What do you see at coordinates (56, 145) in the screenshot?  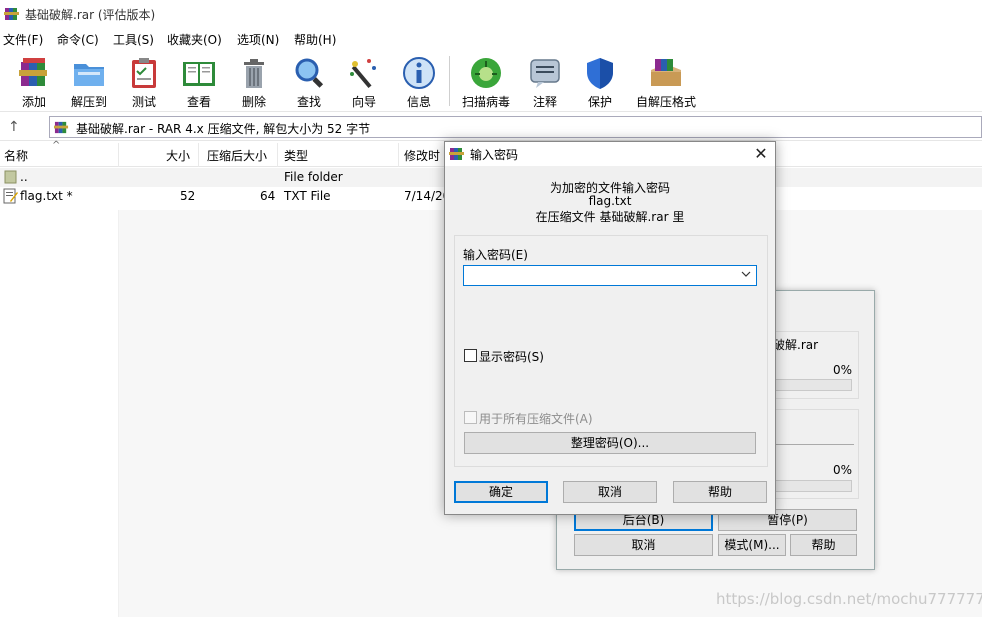 I see `sort-caret-icon: ^` at bounding box center [56, 145].